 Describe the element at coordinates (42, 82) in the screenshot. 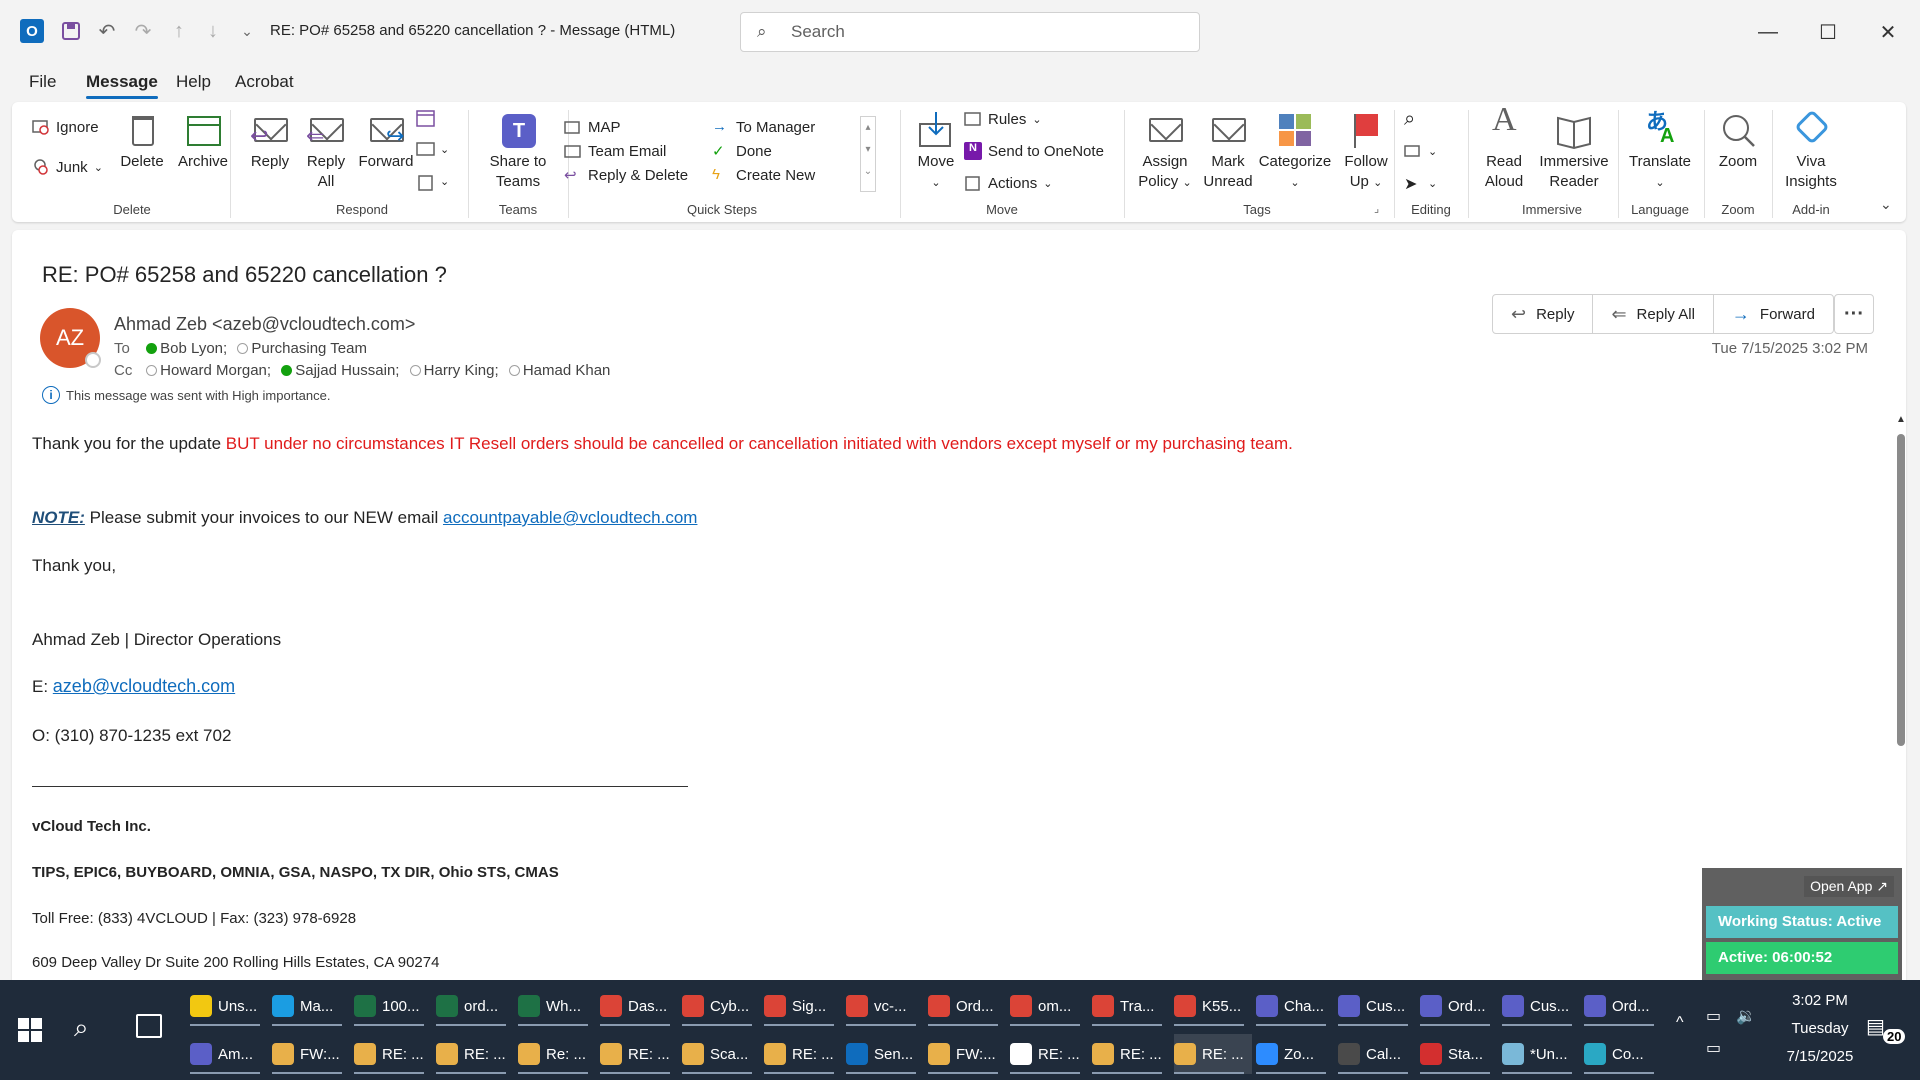

I see `tab-file: File` at that location.